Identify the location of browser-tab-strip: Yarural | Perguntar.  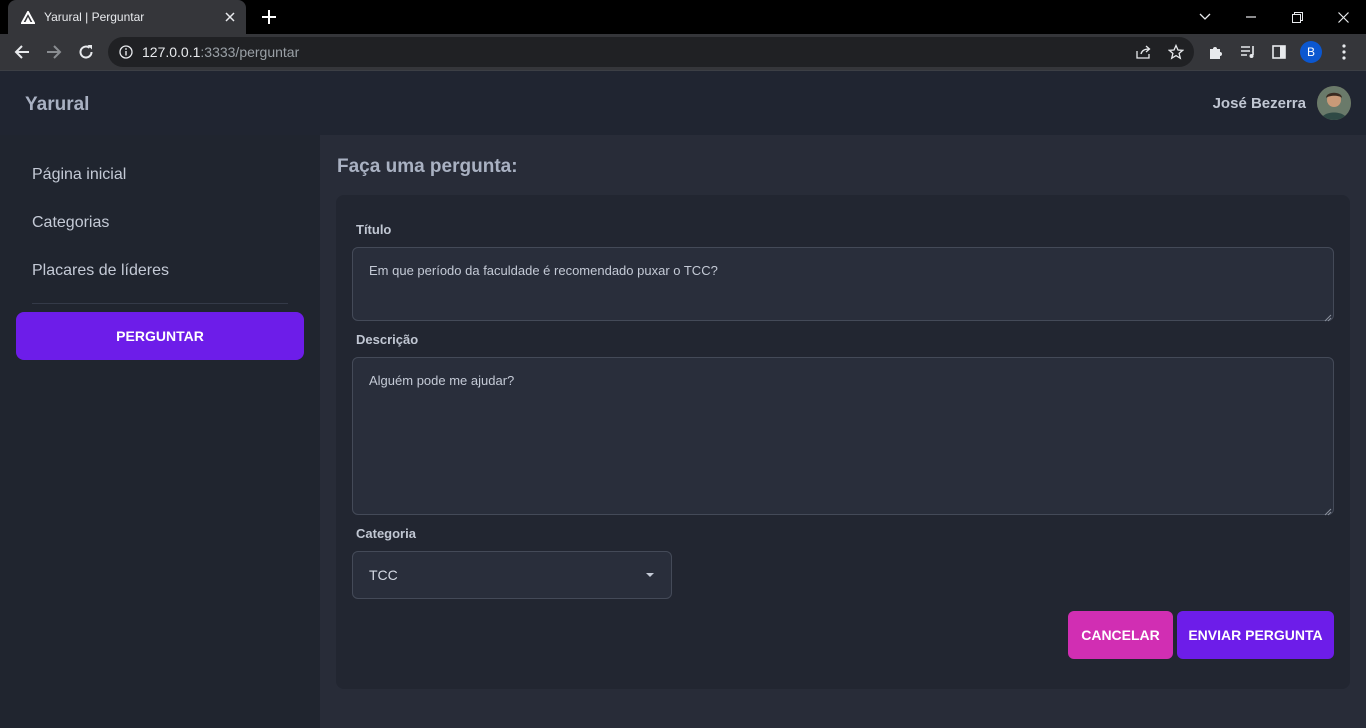
(683, 17).